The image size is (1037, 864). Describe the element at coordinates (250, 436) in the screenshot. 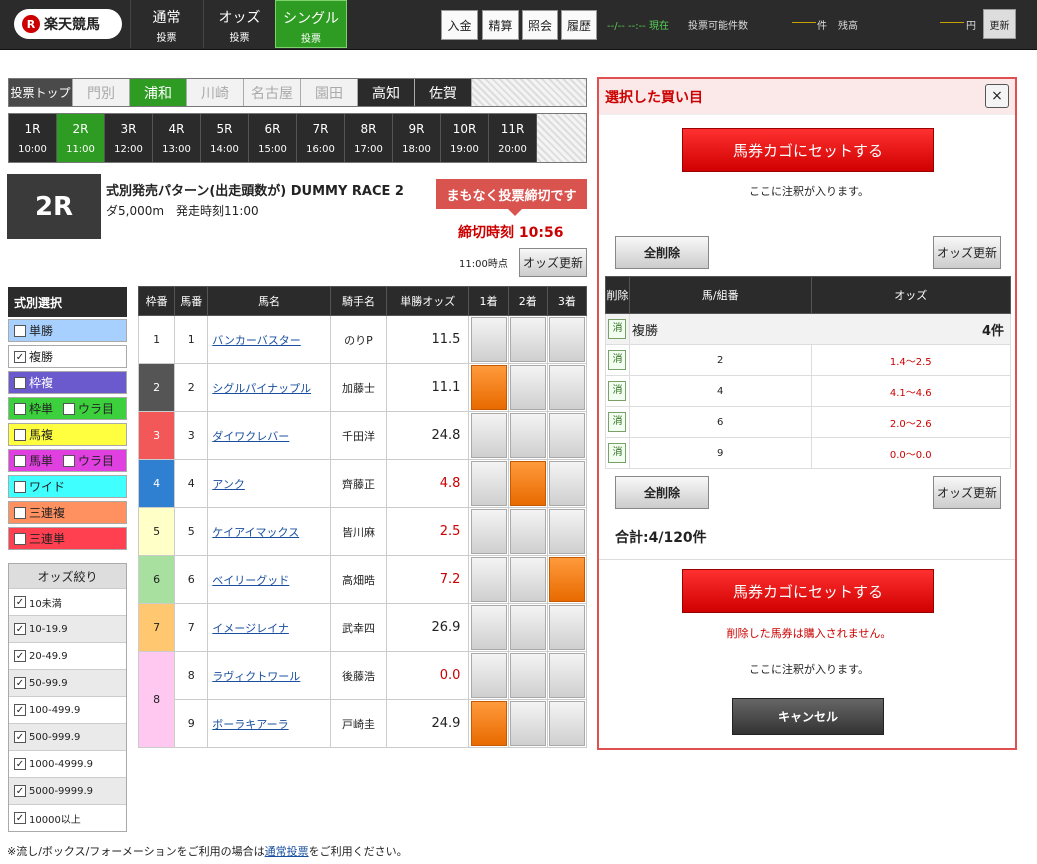

I see `horse-name-link: ダイワクレバー` at that location.